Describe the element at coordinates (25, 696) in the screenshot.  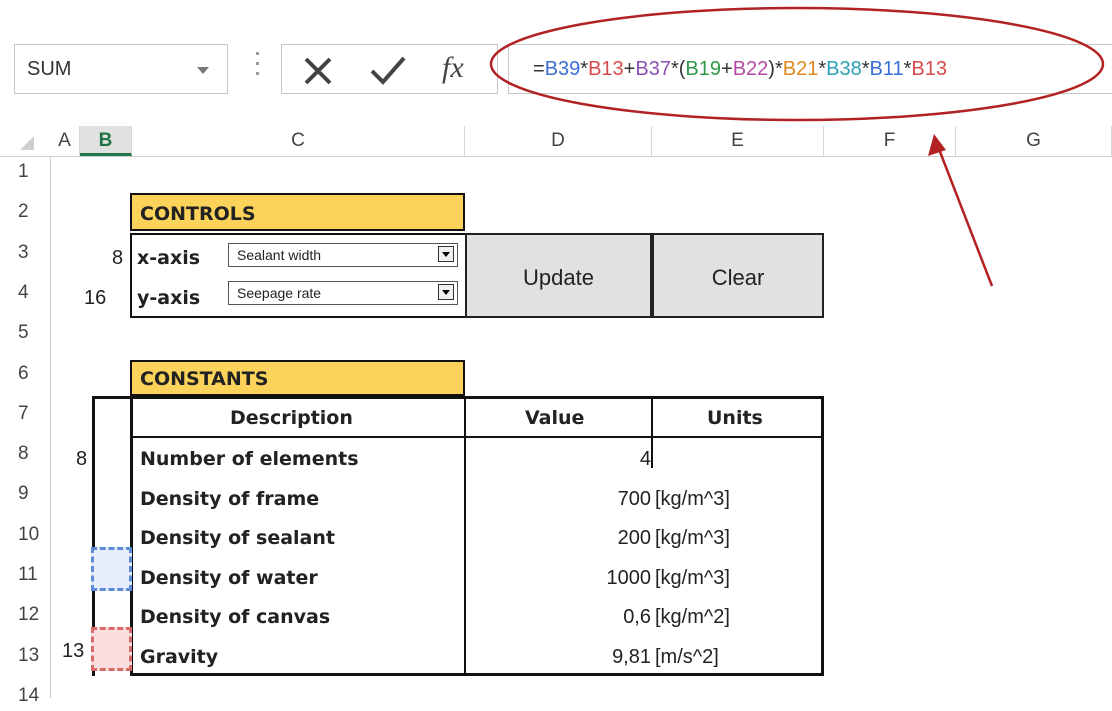
I see `row-header-14: 14` at that location.